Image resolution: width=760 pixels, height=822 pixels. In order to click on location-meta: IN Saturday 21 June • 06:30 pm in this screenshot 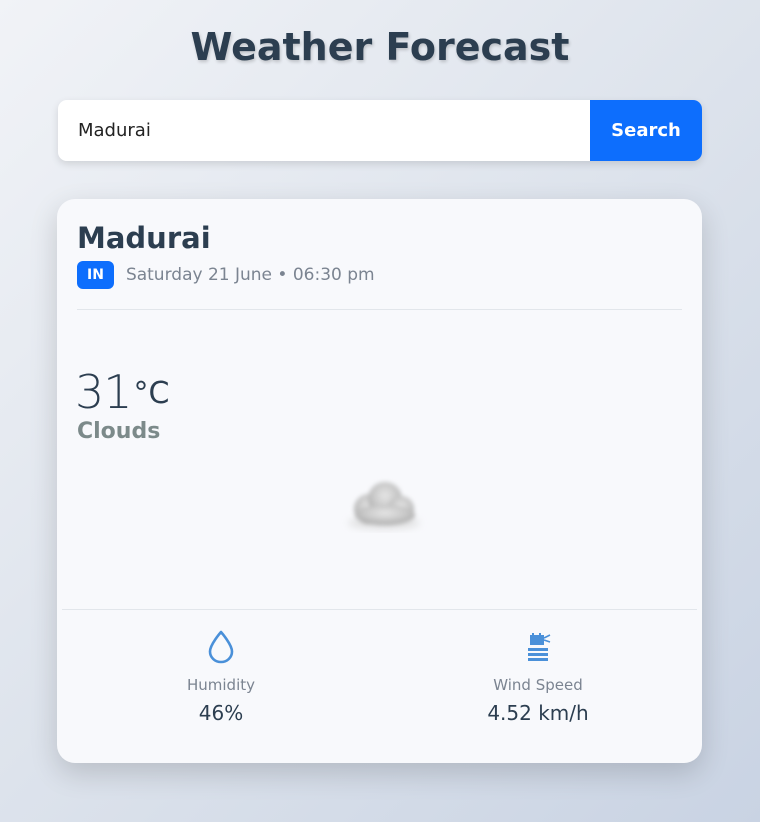, I will do `click(226, 275)`.